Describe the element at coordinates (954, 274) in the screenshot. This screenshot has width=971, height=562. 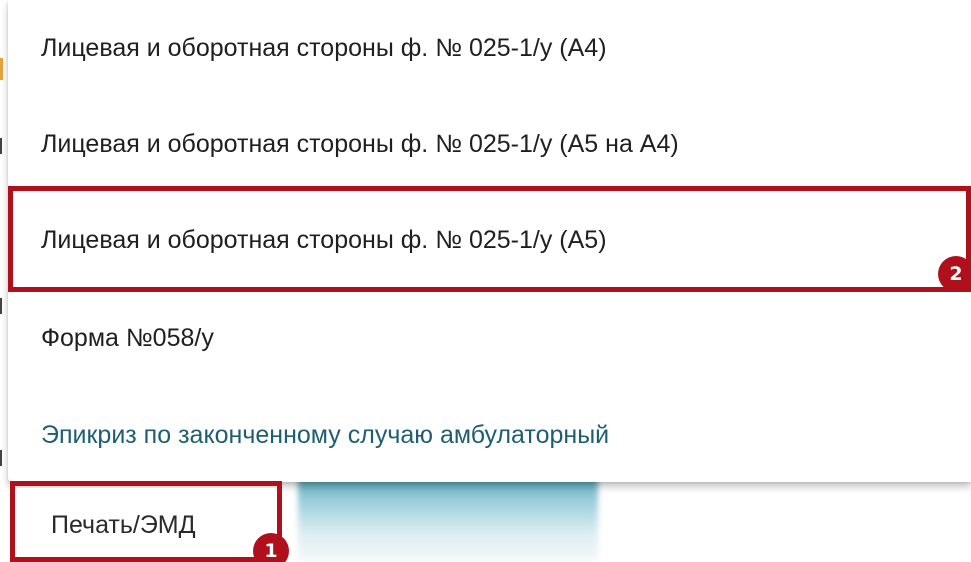
I see `step-badge-2: 2` at that location.